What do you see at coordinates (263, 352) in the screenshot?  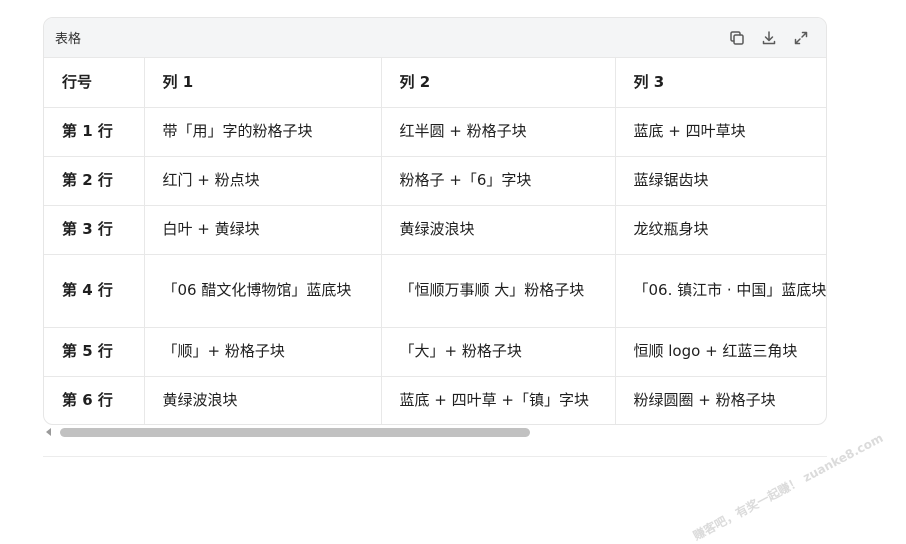 I see `table-cell: 「顺」+ 粉格子块` at bounding box center [263, 352].